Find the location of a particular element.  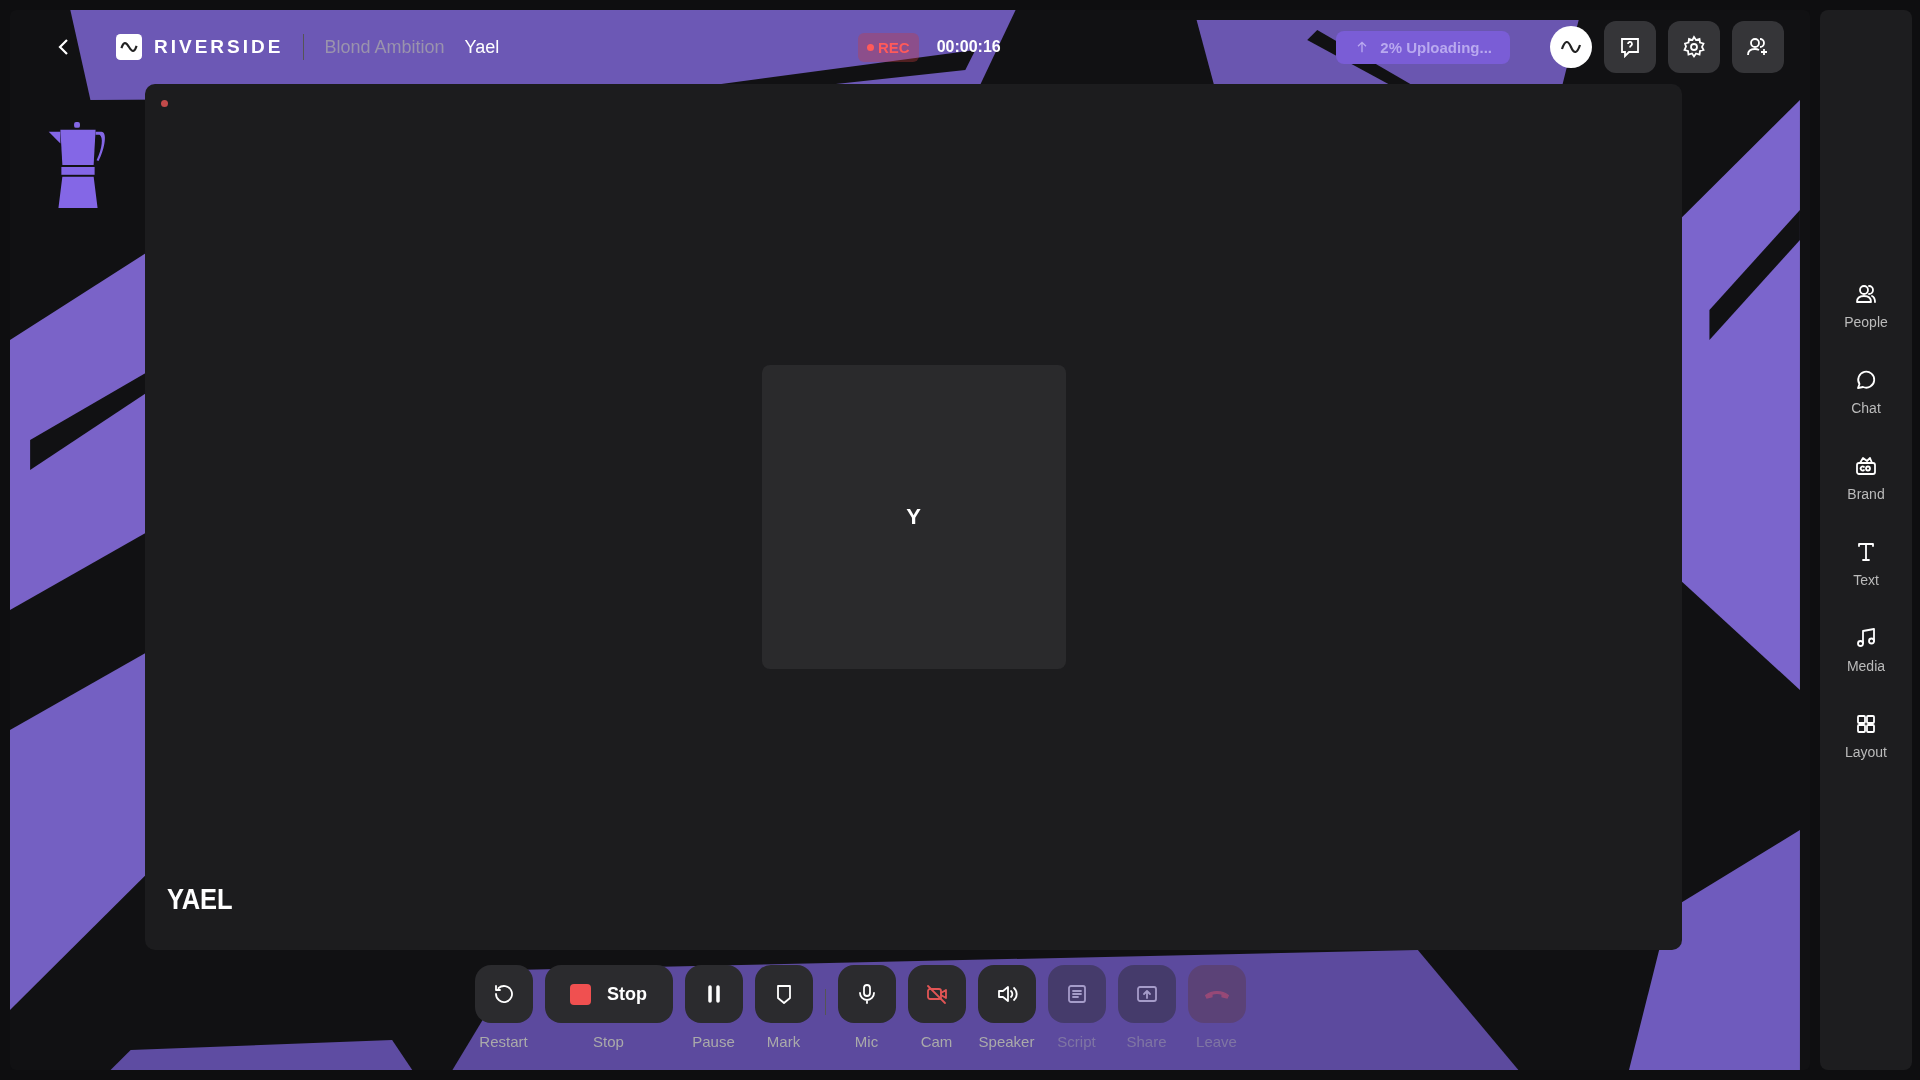

brand-name: RIVERSIDE is located at coordinates (219, 47).